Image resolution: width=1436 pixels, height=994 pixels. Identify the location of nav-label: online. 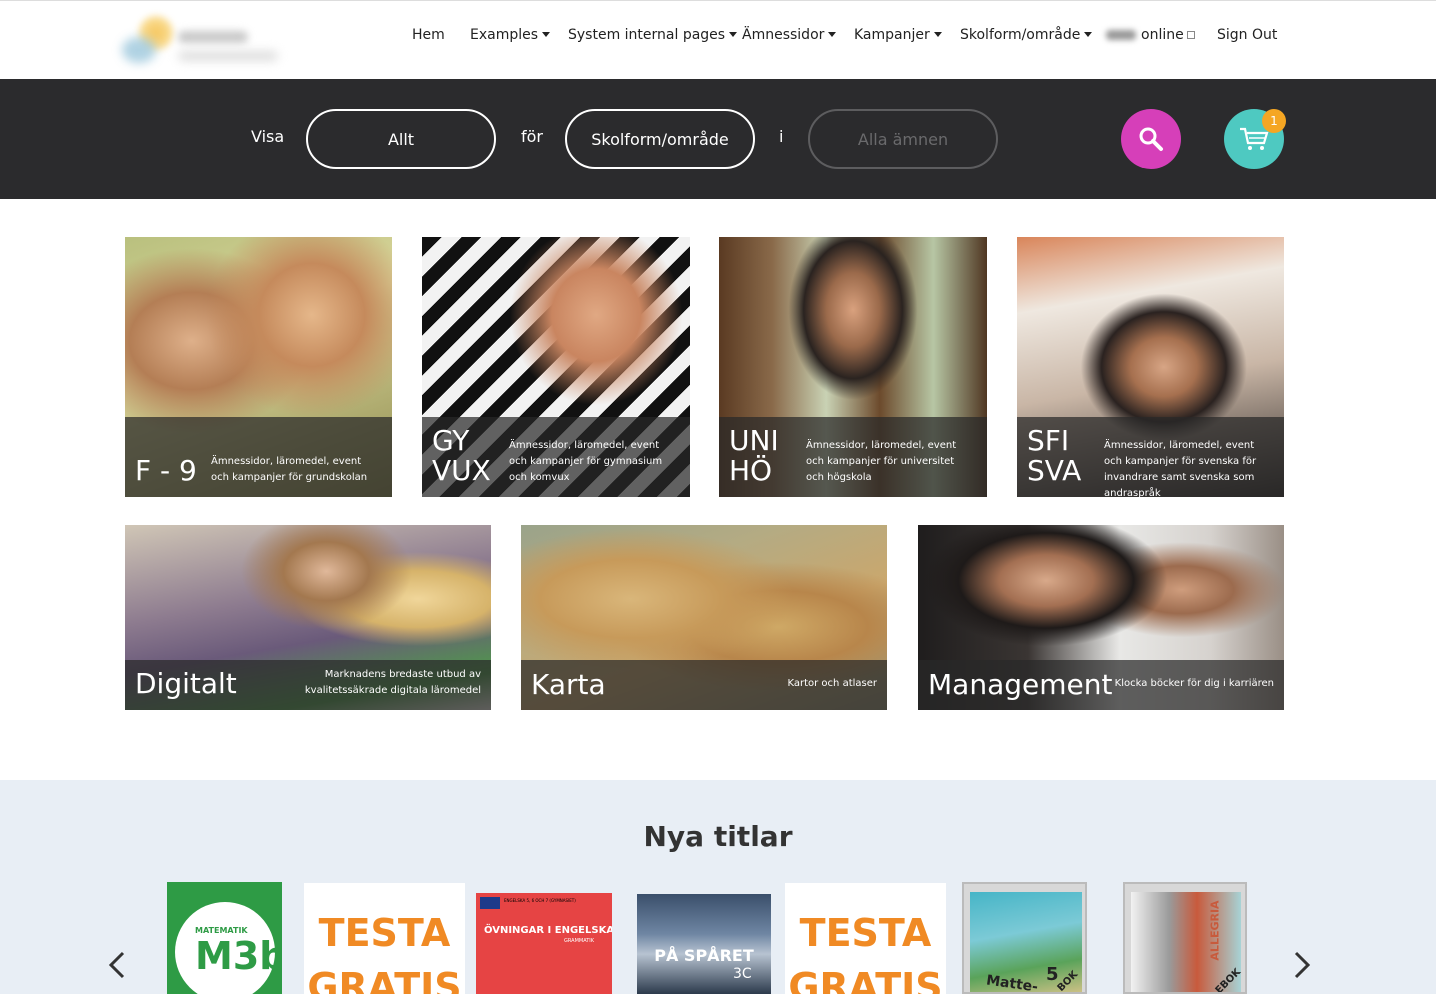
(1162, 35).